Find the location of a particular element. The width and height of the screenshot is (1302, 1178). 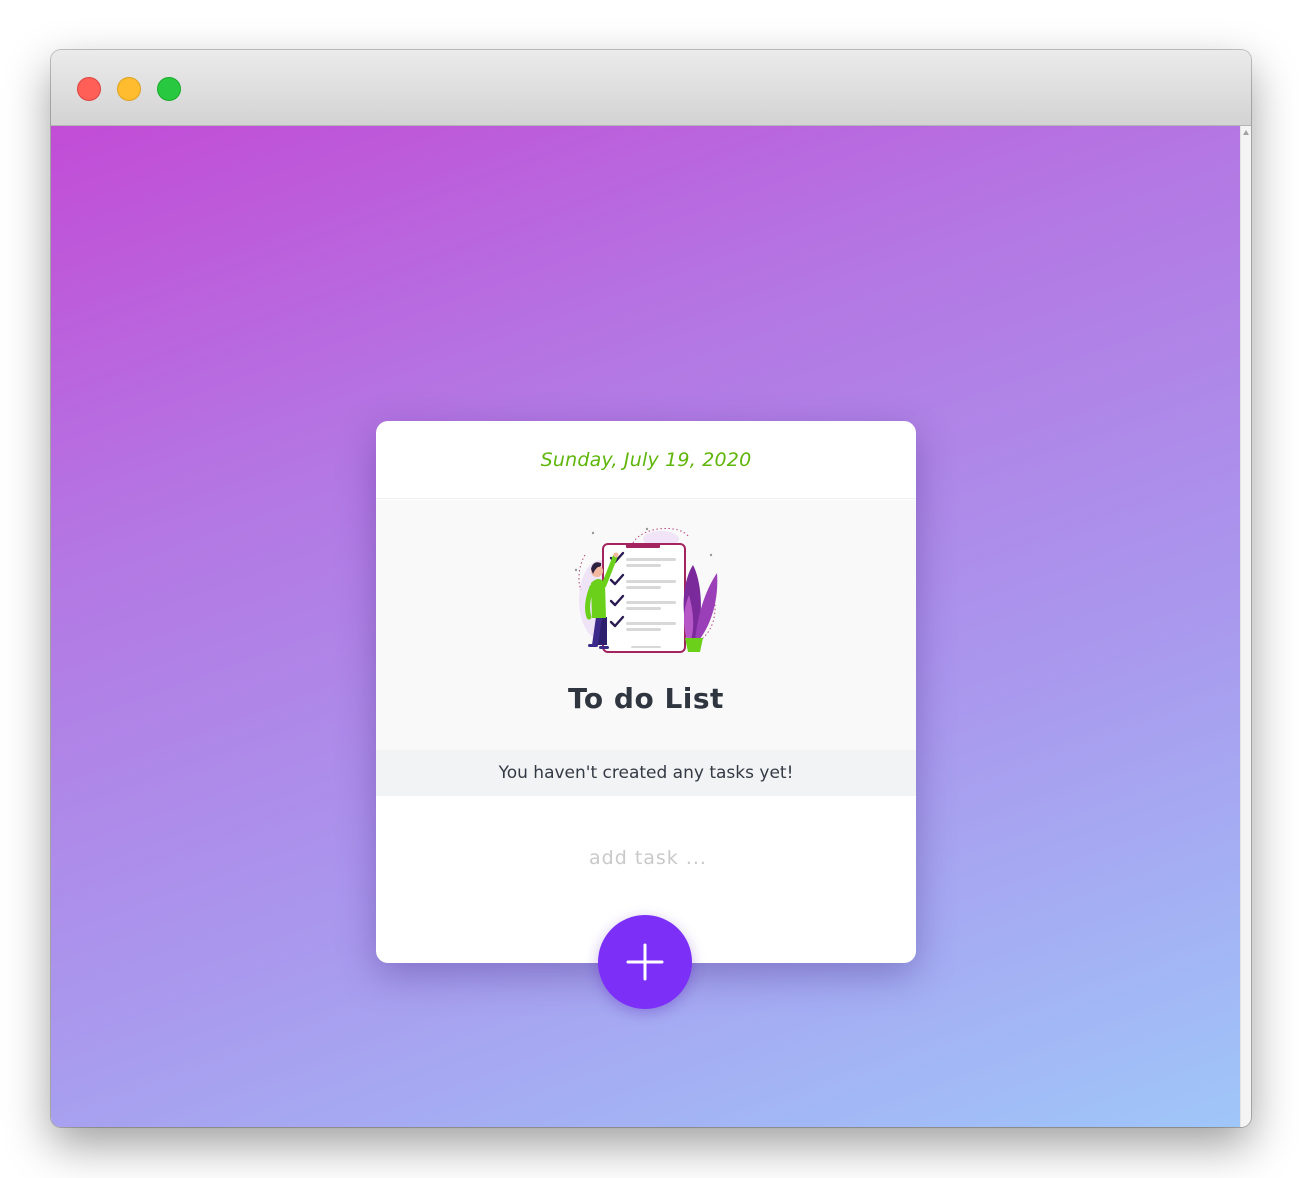

zoom-window-button is located at coordinates (169, 89).